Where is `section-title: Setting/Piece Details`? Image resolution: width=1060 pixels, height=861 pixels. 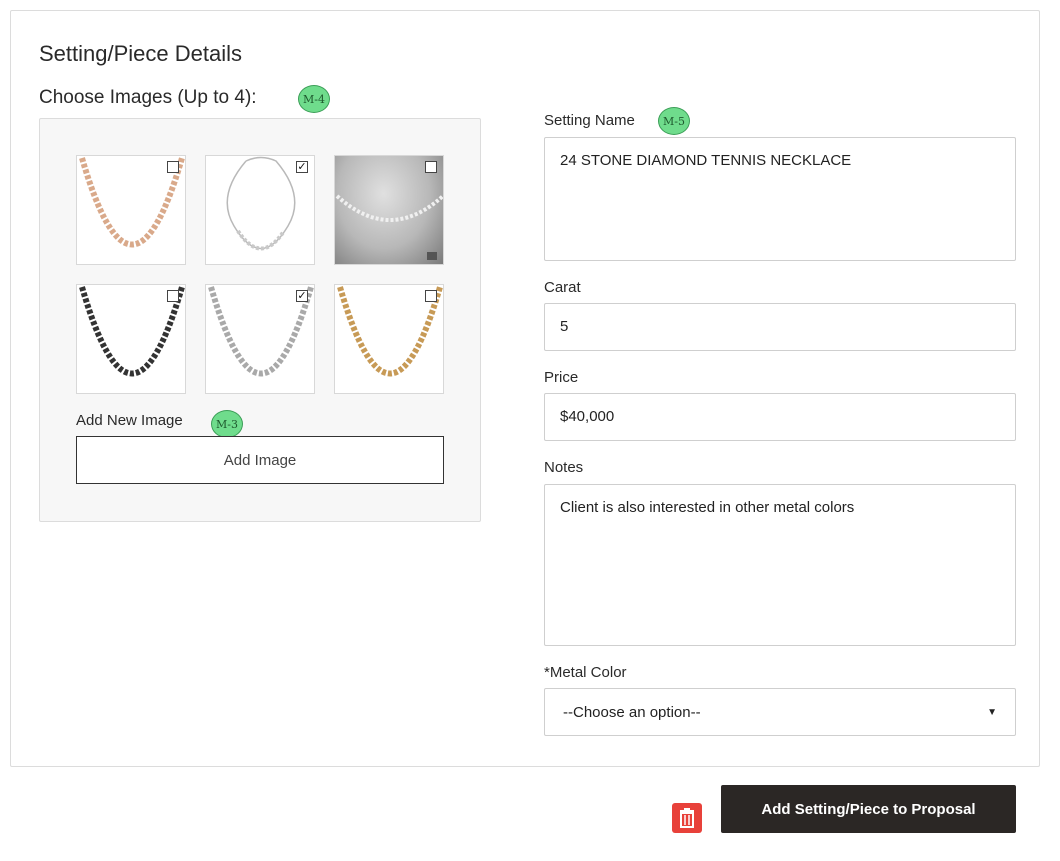
section-title: Setting/Piece Details is located at coordinates (140, 53).